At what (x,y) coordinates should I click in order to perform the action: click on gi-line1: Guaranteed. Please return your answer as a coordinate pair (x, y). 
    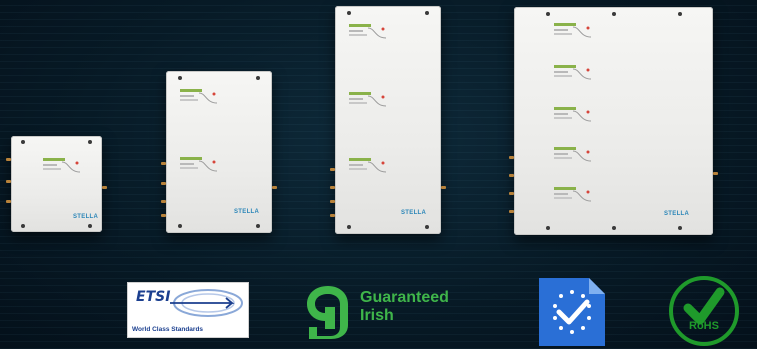
    Looking at the image, I should click on (404, 297).